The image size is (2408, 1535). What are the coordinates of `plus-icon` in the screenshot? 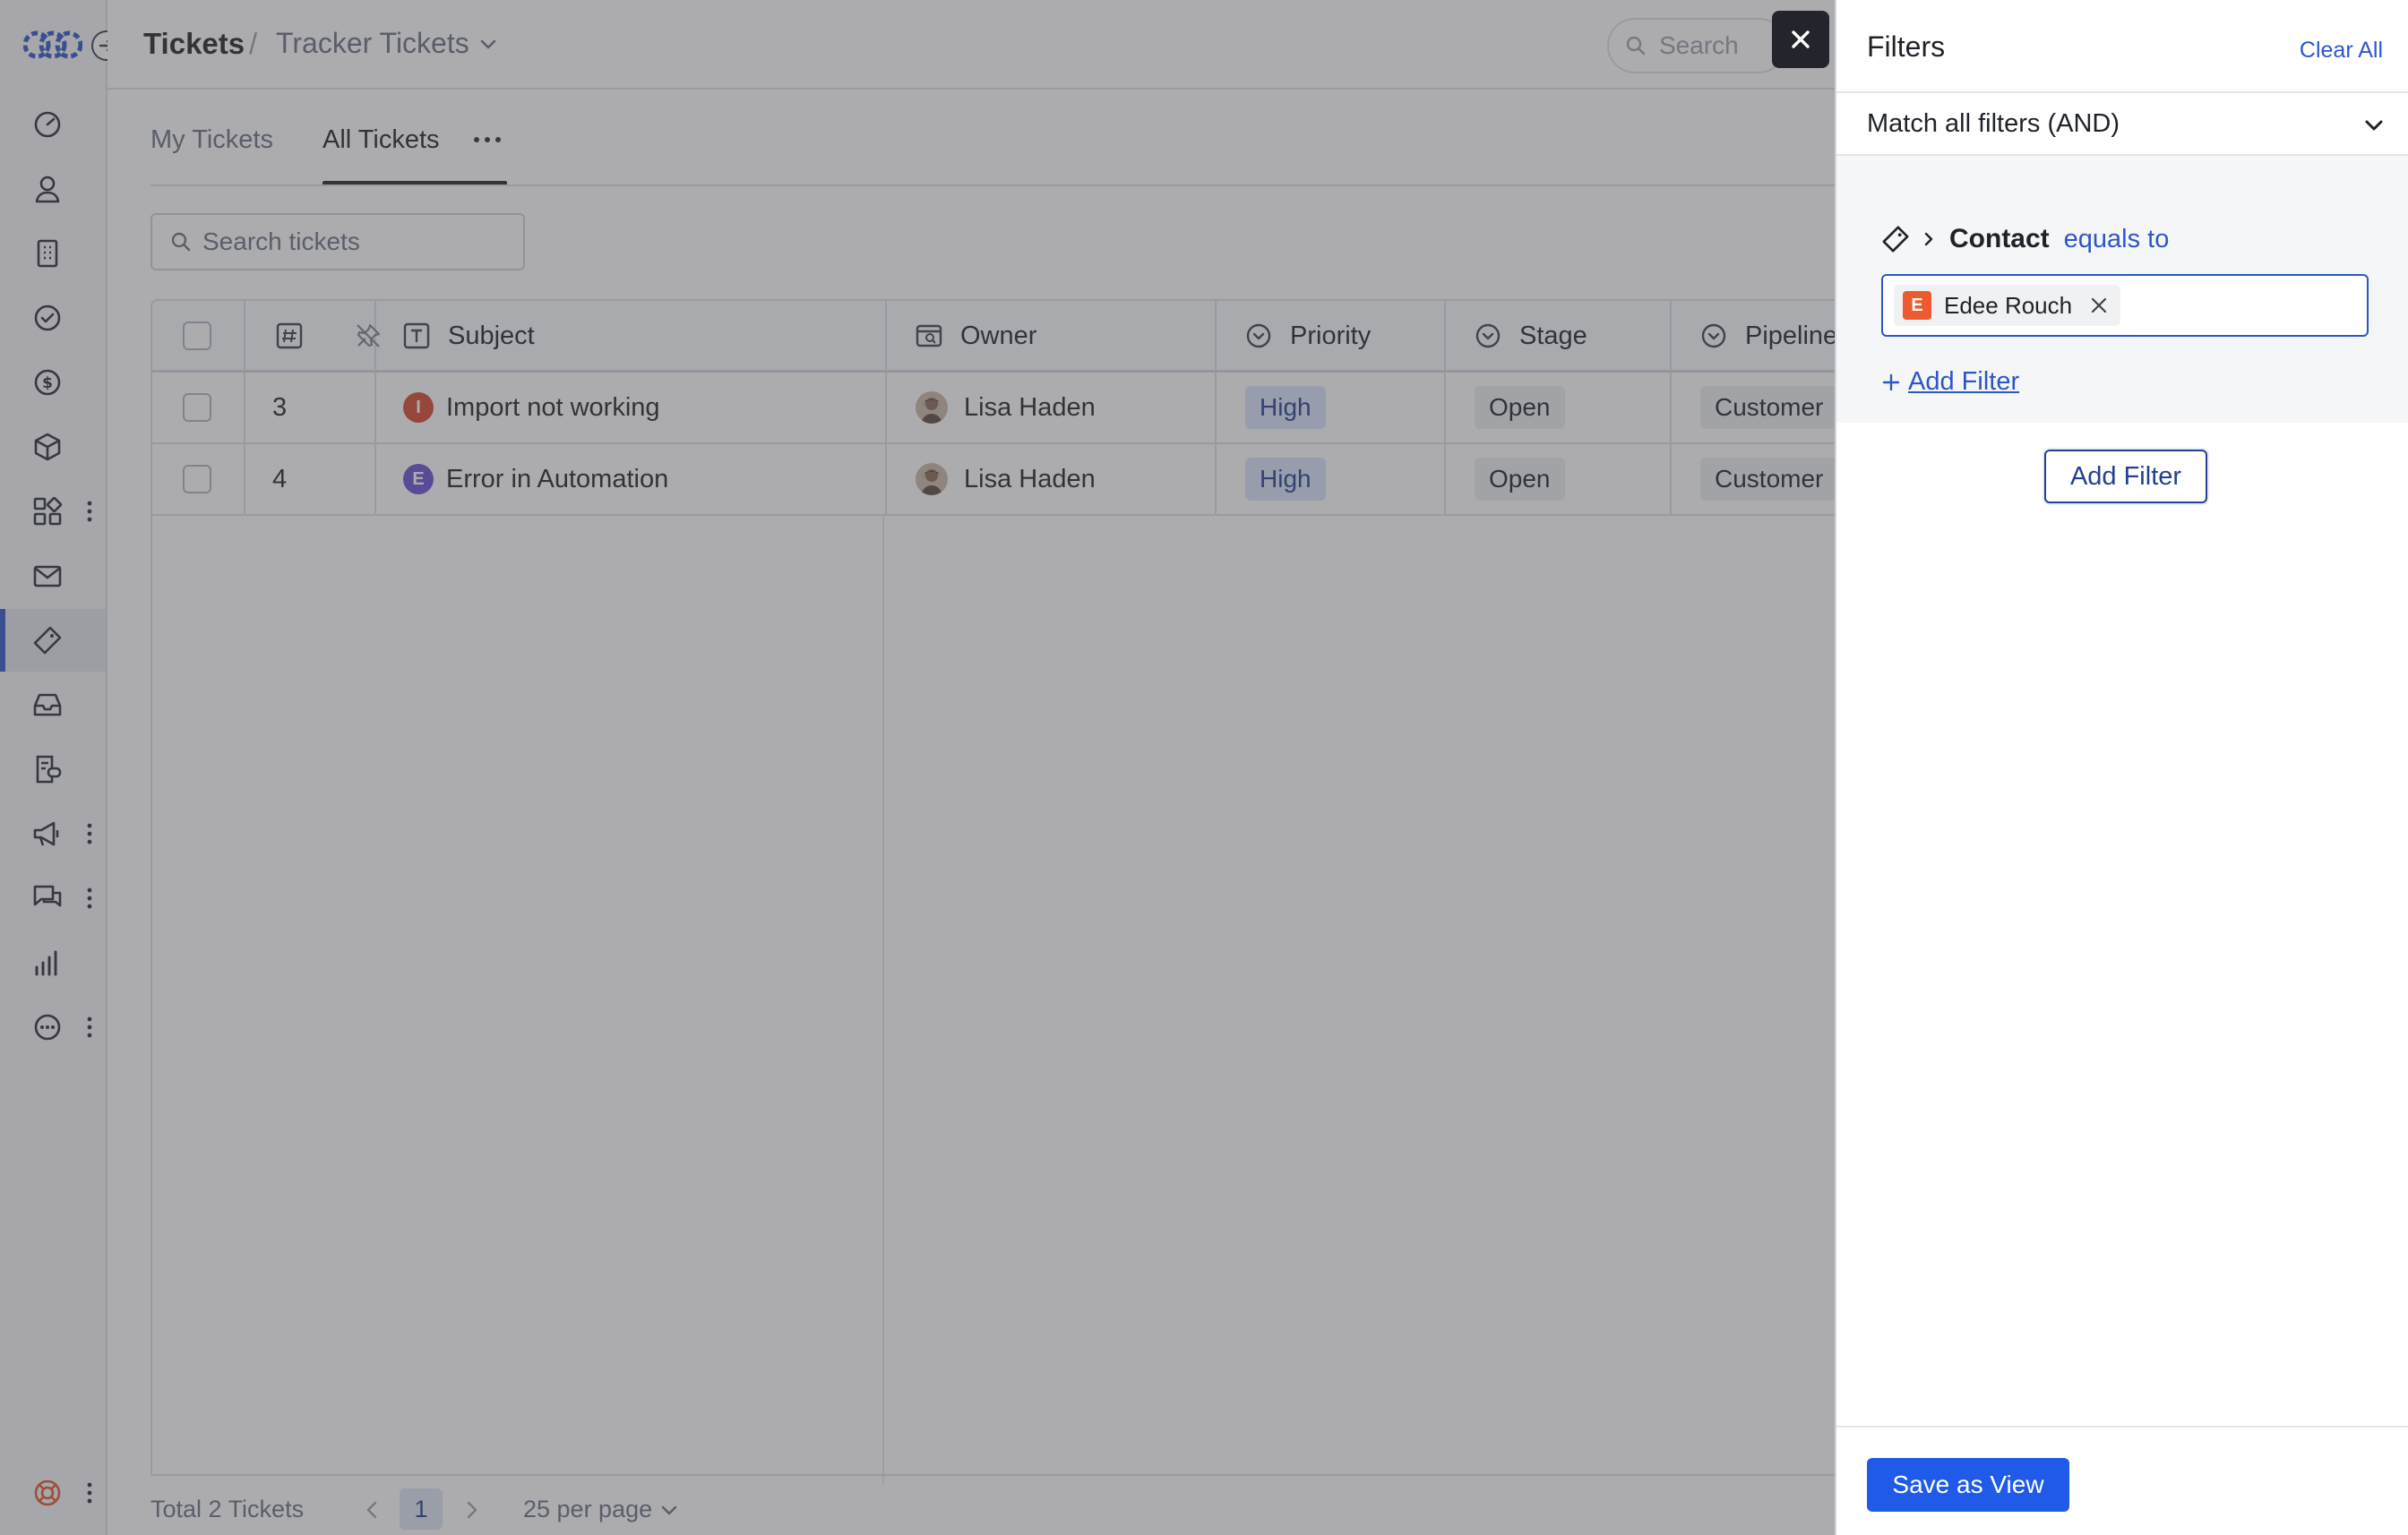 It's located at (1891, 381).